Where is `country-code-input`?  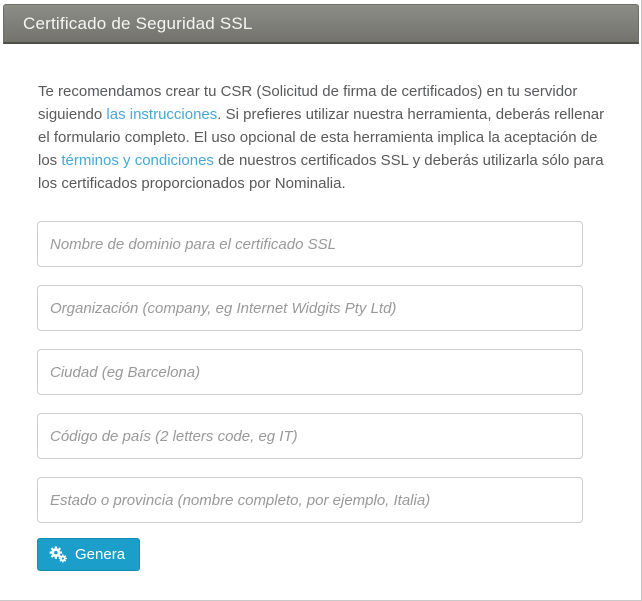
country-code-input is located at coordinates (310, 436).